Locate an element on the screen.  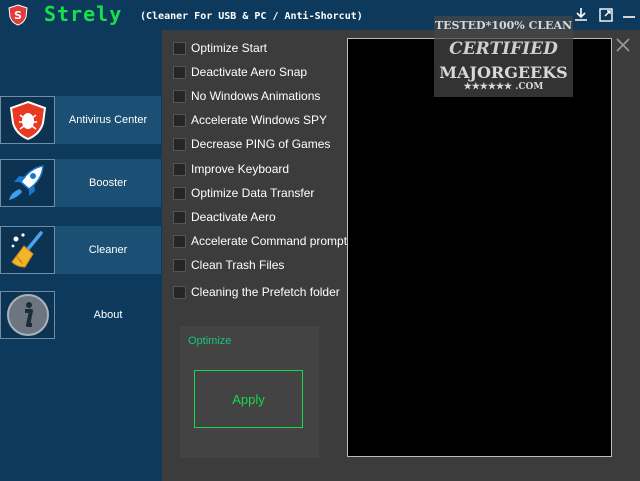
maximize-icon is located at coordinates (606, 15).